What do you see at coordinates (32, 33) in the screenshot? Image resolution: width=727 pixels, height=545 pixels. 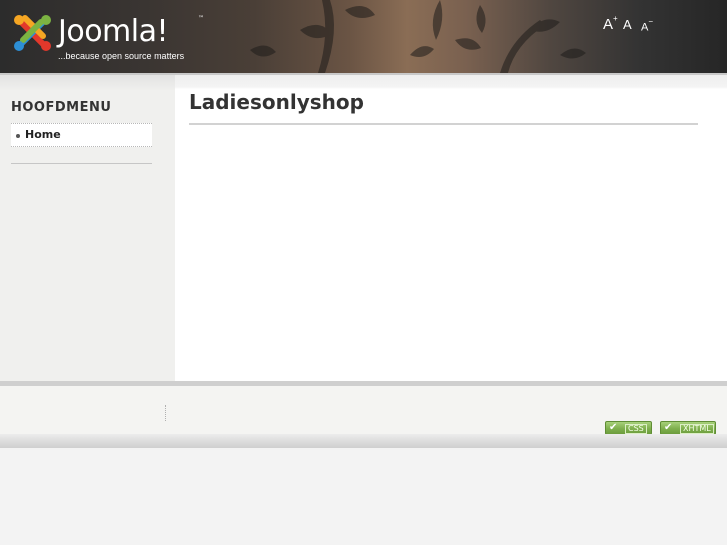 I see `joomla-logo-mark-icon` at bounding box center [32, 33].